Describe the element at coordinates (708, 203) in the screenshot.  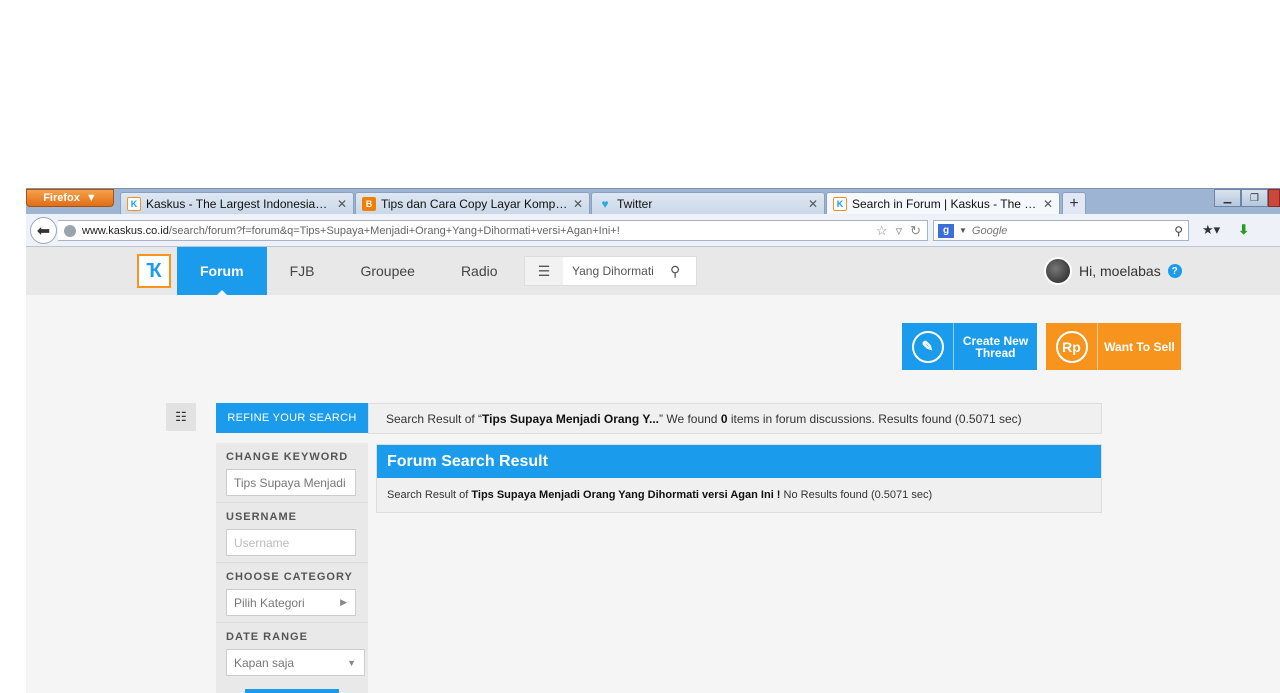
I see `browser-tab-twitter: ♥ Twitter ✕` at that location.